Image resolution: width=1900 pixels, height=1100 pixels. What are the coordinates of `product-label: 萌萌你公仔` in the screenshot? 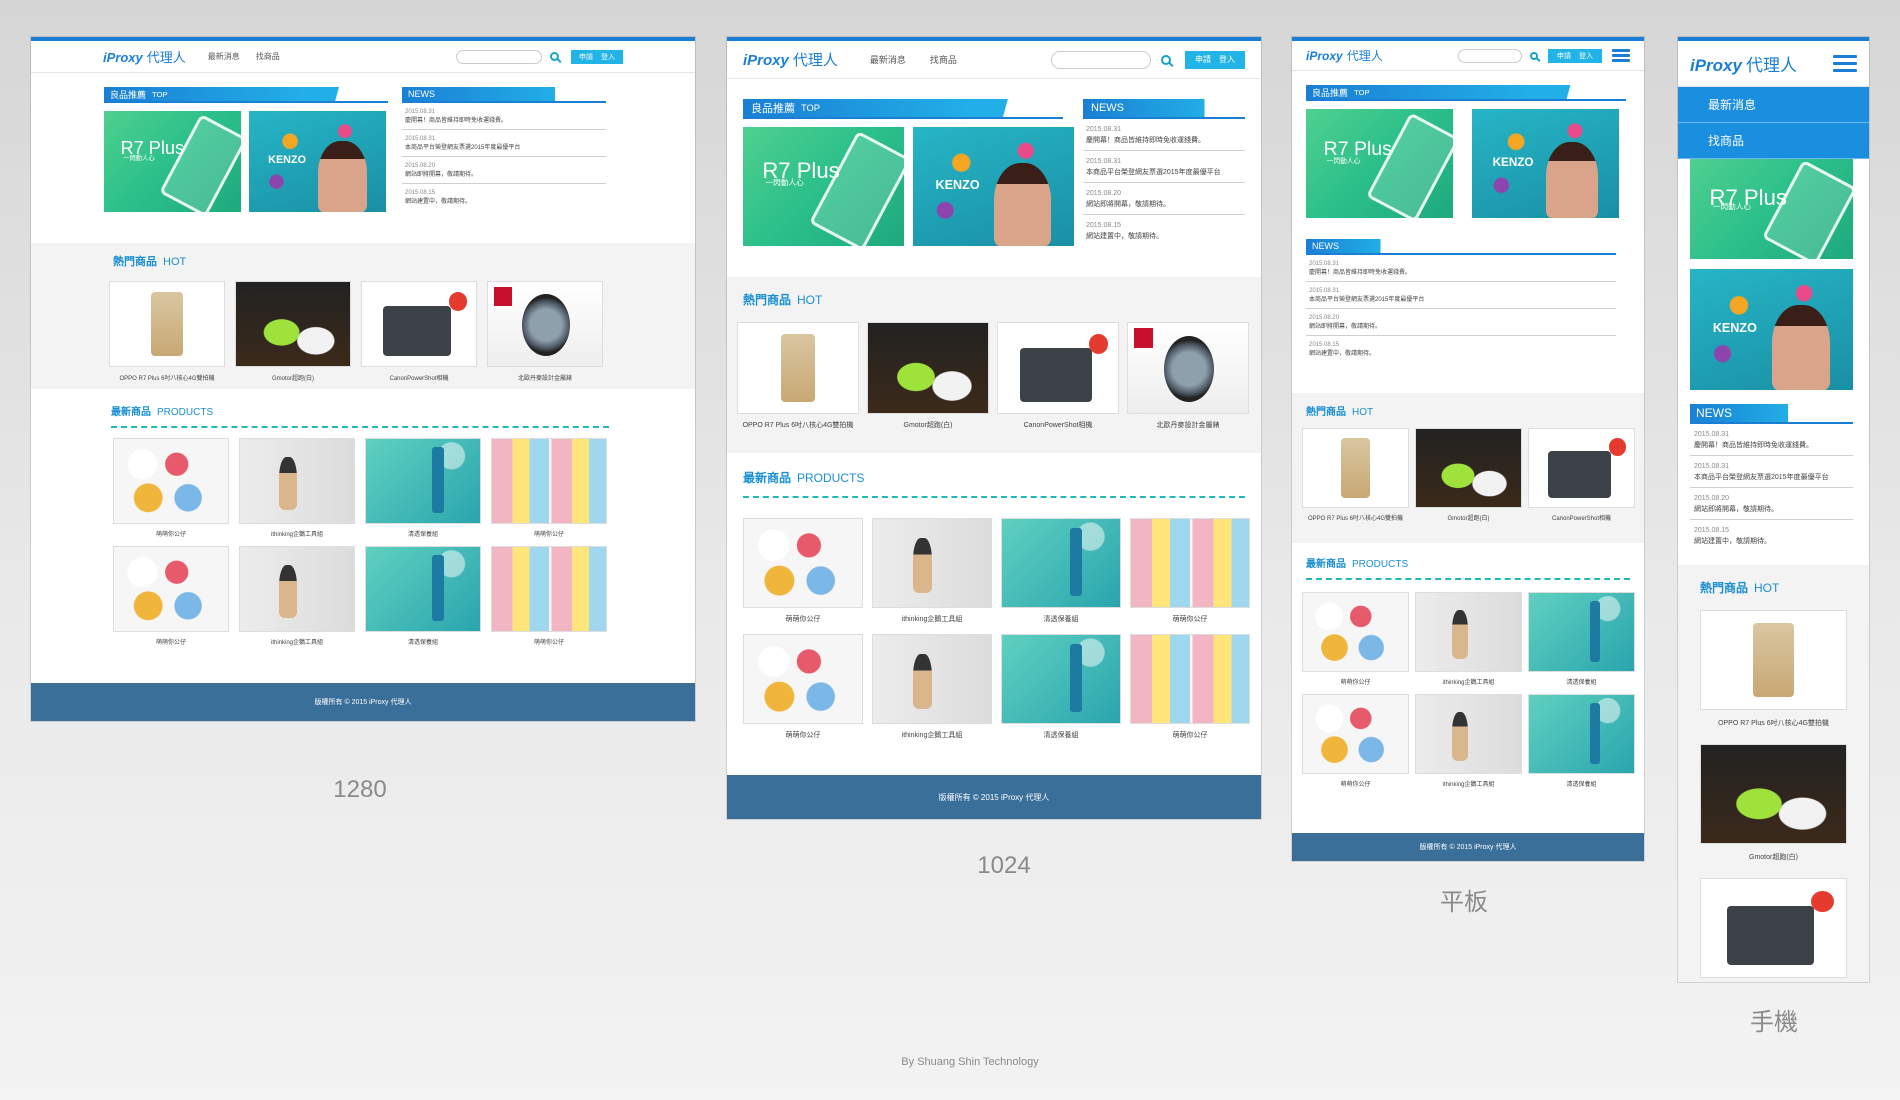 It's located at (1355, 785).